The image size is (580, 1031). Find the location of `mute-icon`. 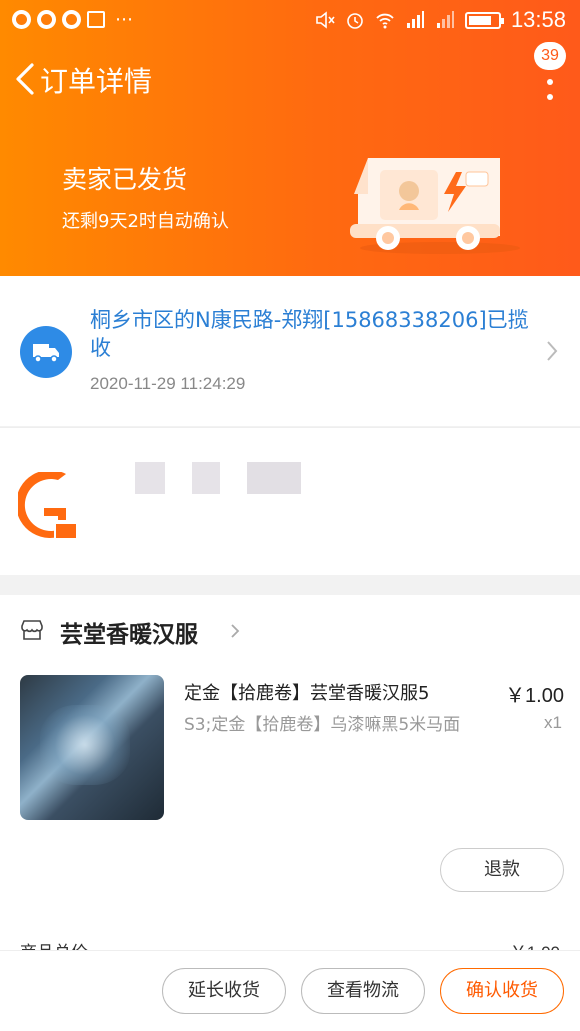

mute-icon is located at coordinates (325, 20).